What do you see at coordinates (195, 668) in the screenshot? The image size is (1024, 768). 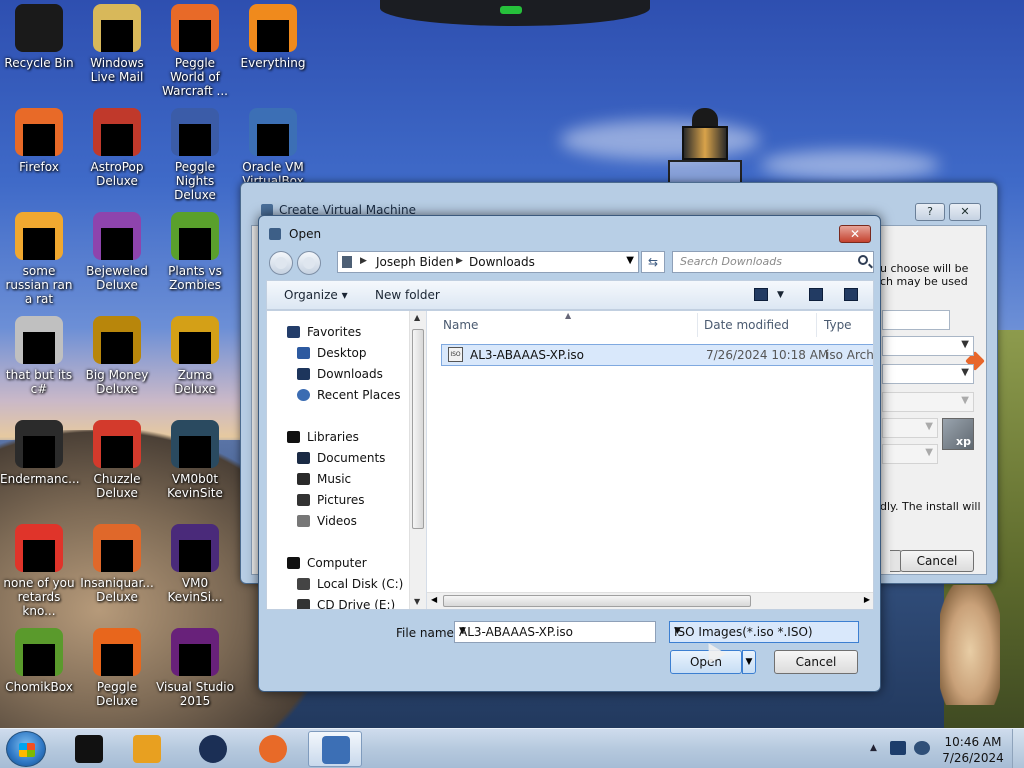 I see `desktop-icon-item: Visual Studio 2015` at bounding box center [195, 668].